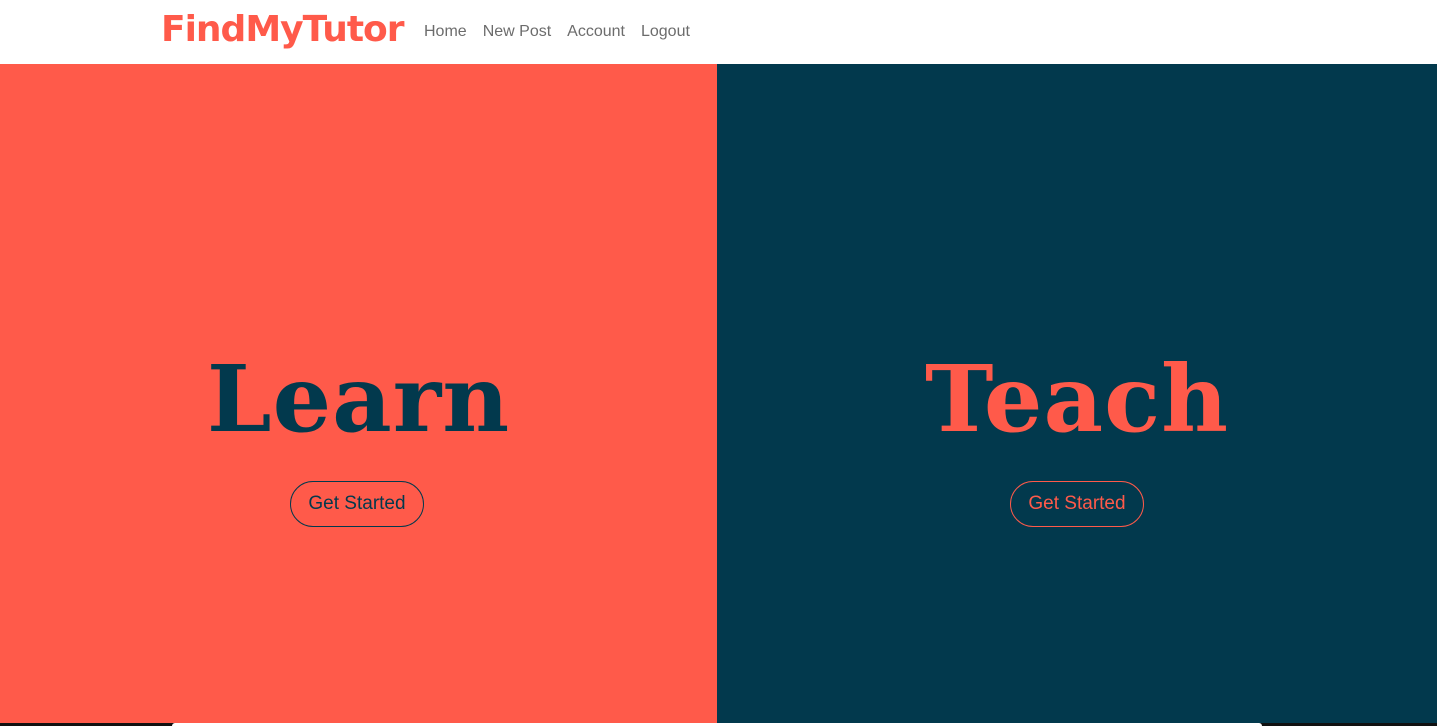 The height and width of the screenshot is (726, 1437). Describe the element at coordinates (357, 504) in the screenshot. I see `learn-get-started-button: Get Started` at that location.